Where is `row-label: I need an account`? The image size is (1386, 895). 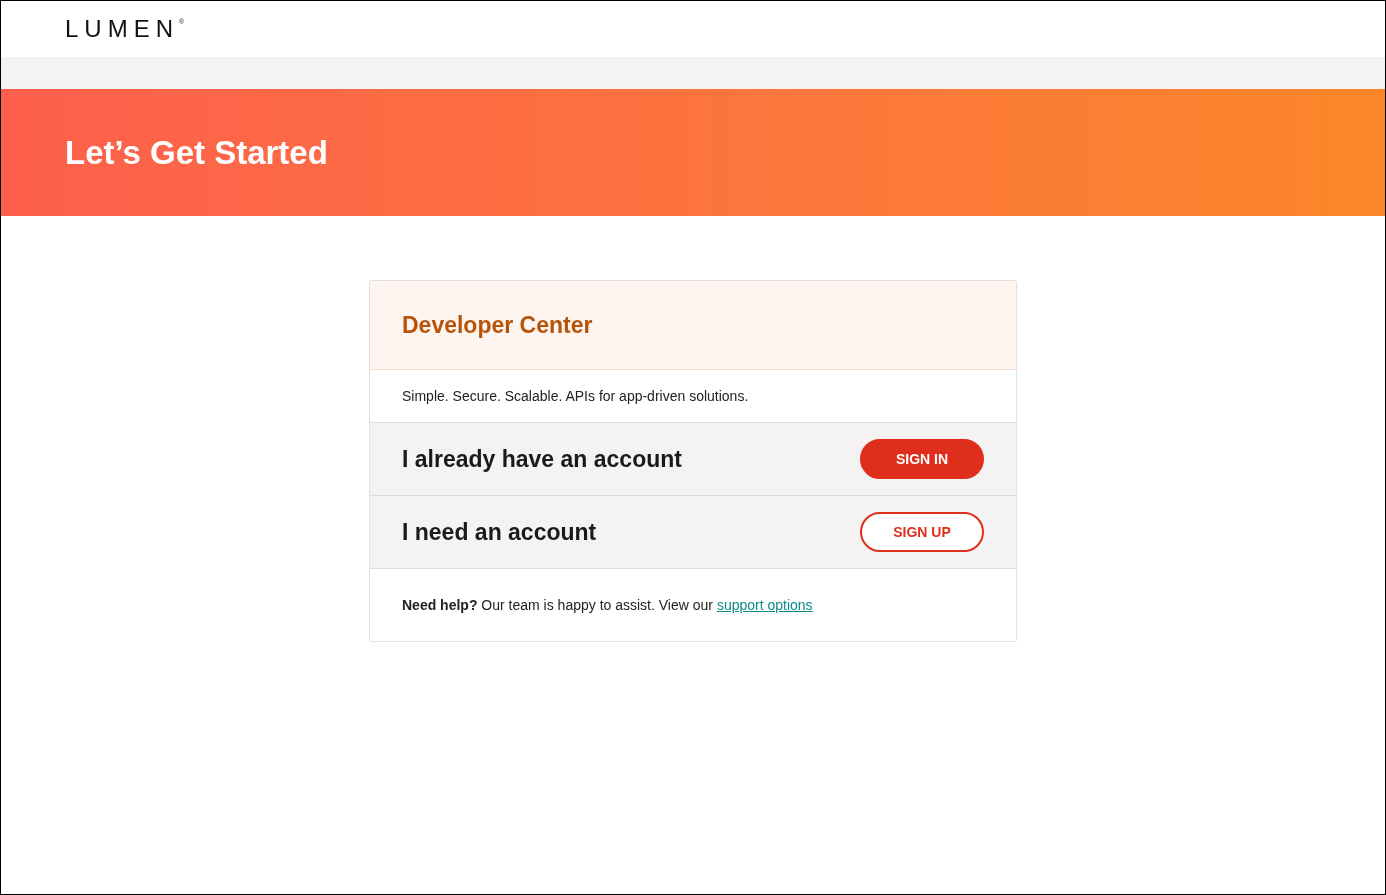 row-label: I need an account is located at coordinates (499, 532).